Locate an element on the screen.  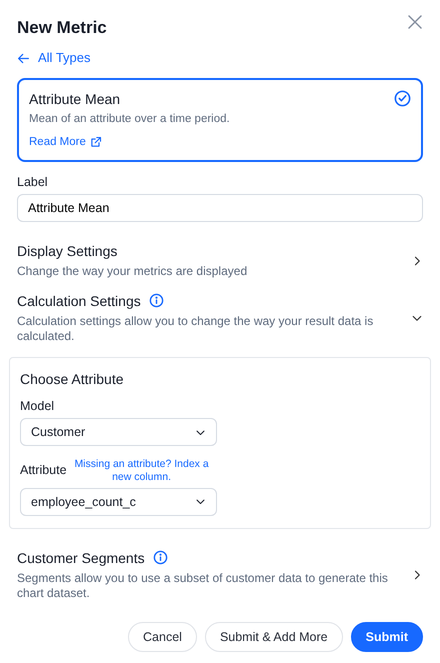
card-title: Attribute Mean is located at coordinates (74, 99).